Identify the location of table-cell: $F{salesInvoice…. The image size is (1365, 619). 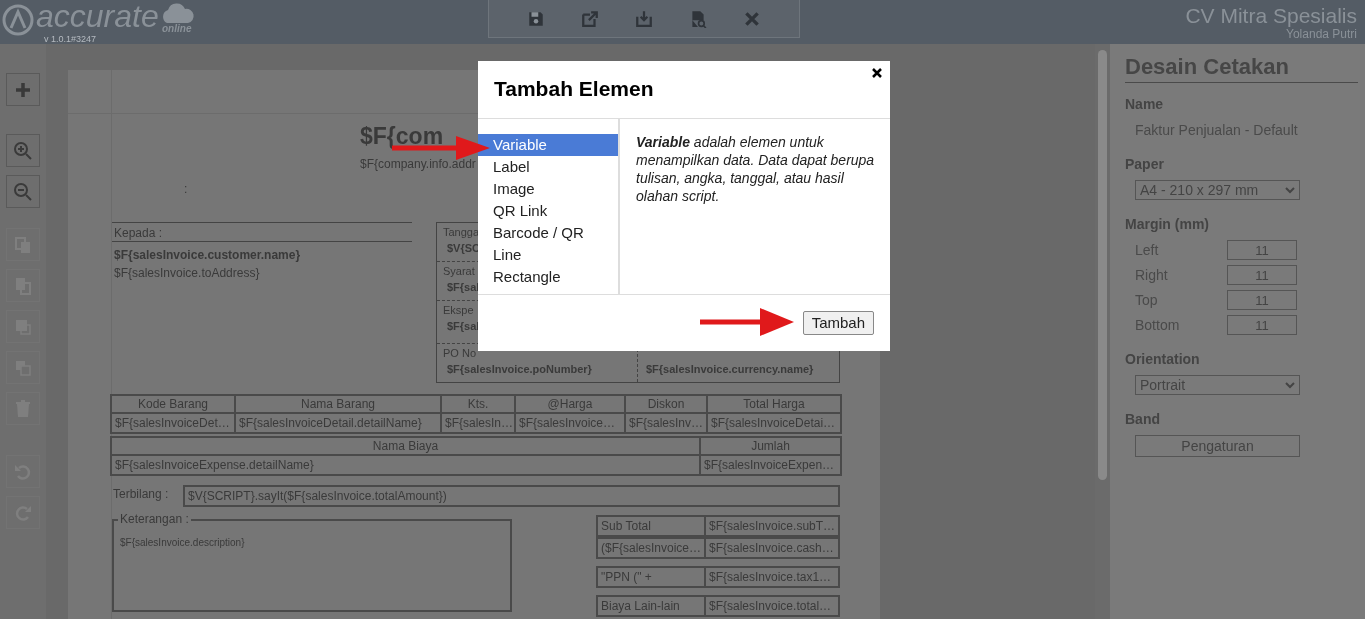
(570, 423).